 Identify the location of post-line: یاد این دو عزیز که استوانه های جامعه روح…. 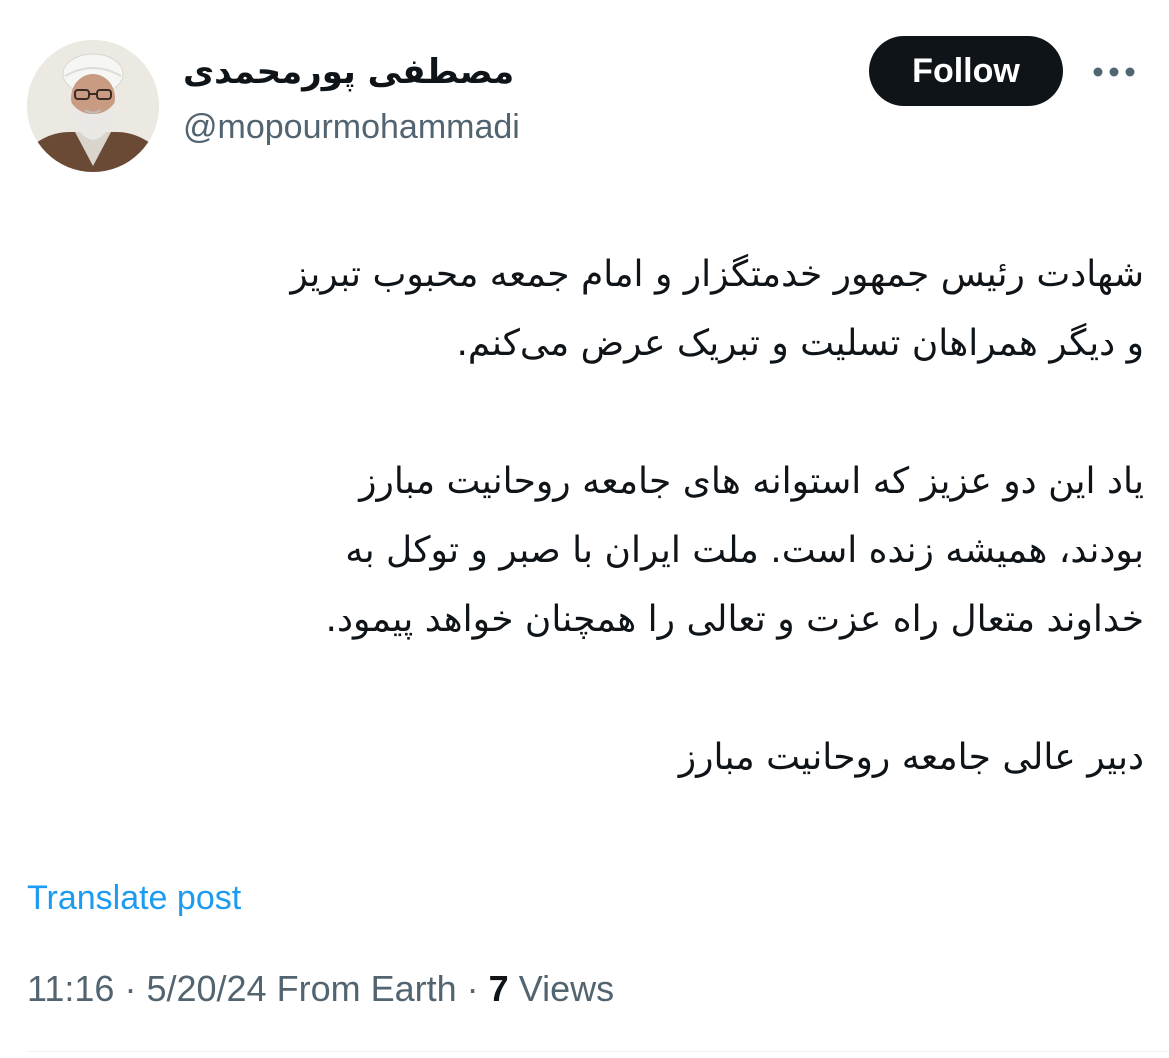
(751, 481).